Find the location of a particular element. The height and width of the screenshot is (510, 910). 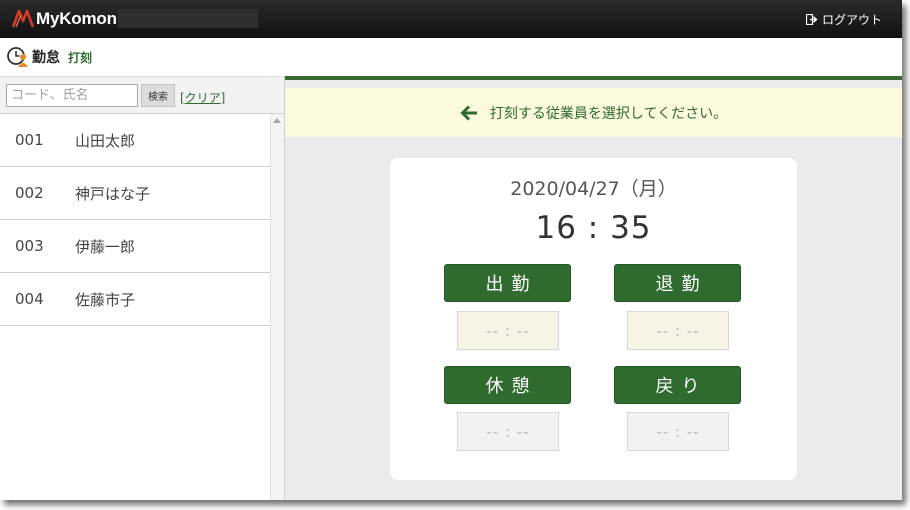

clock-in-button: 出勤 is located at coordinates (507, 283).